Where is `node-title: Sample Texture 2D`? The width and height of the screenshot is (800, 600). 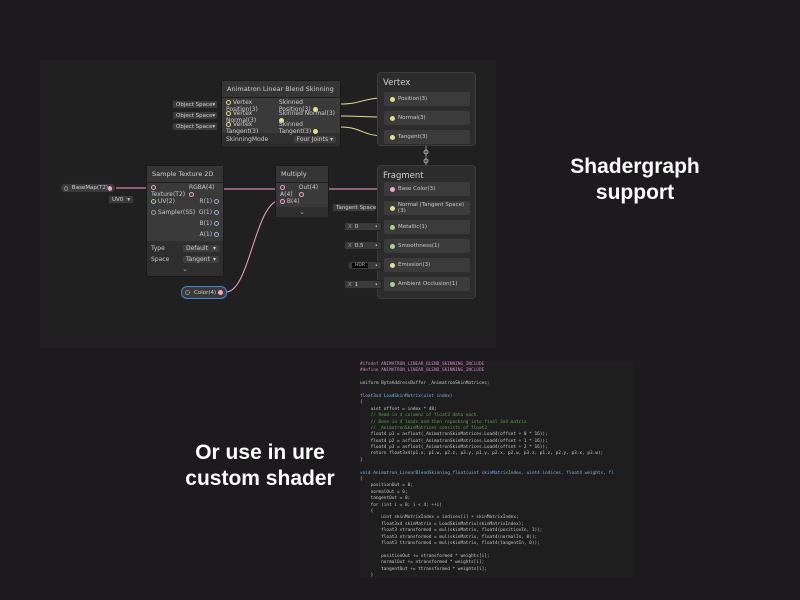
node-title: Sample Texture 2D is located at coordinates (185, 174).